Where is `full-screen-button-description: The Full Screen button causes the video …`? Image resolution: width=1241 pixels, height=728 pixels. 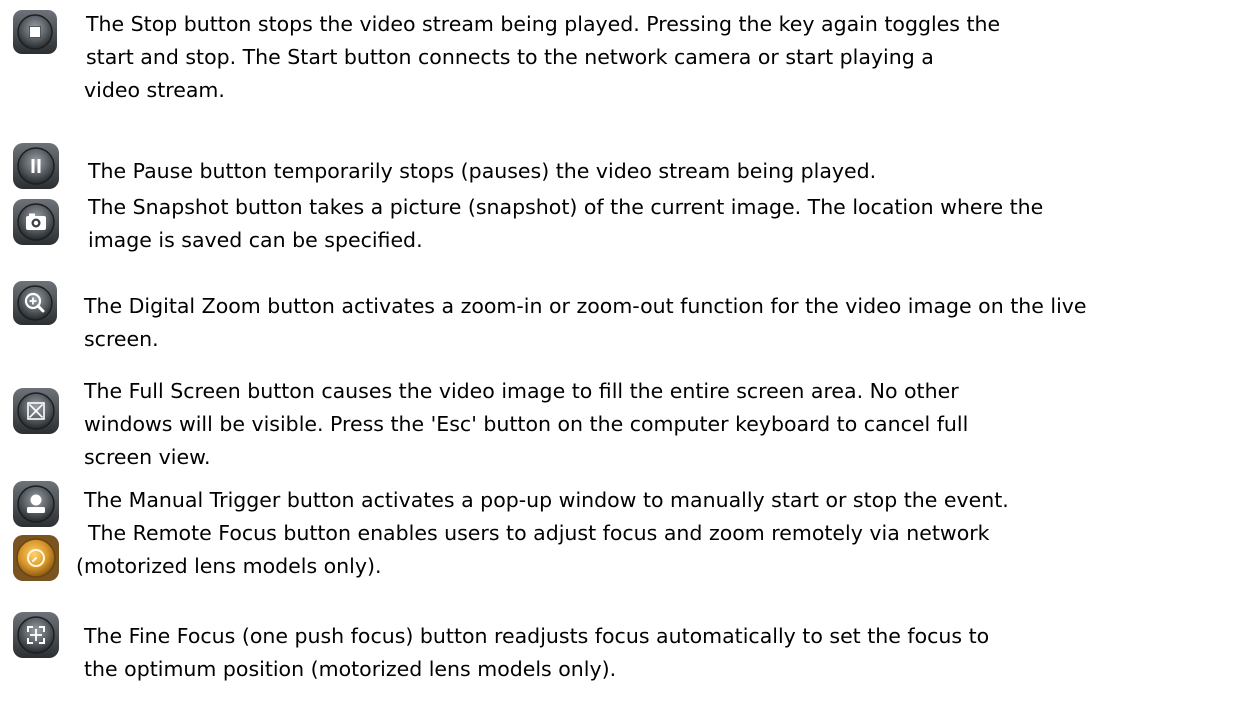
full-screen-button-description: The Full Screen button causes the video … is located at coordinates (526, 424).